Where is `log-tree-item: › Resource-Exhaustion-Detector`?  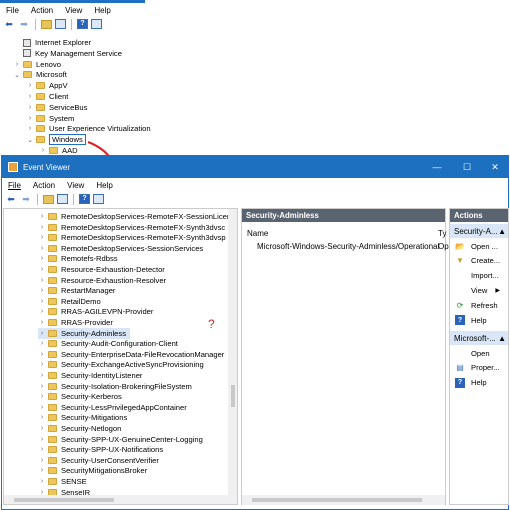 log-tree-item: › Resource-Exhaustion-Detector is located at coordinates (101, 269).